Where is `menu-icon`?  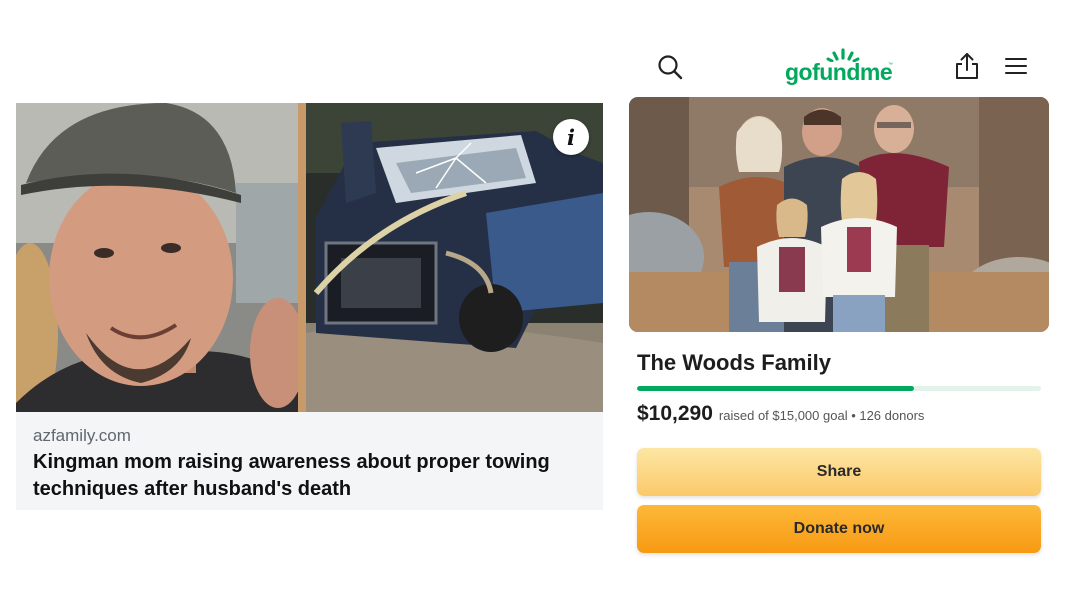
menu-icon is located at coordinates (1016, 66).